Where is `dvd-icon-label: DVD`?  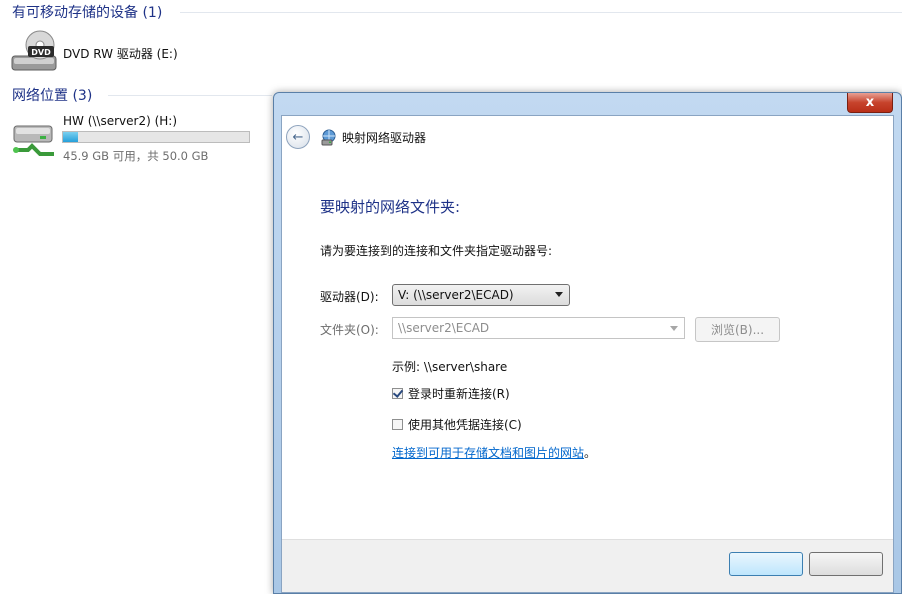
dvd-icon-label: DVD is located at coordinates (41, 52).